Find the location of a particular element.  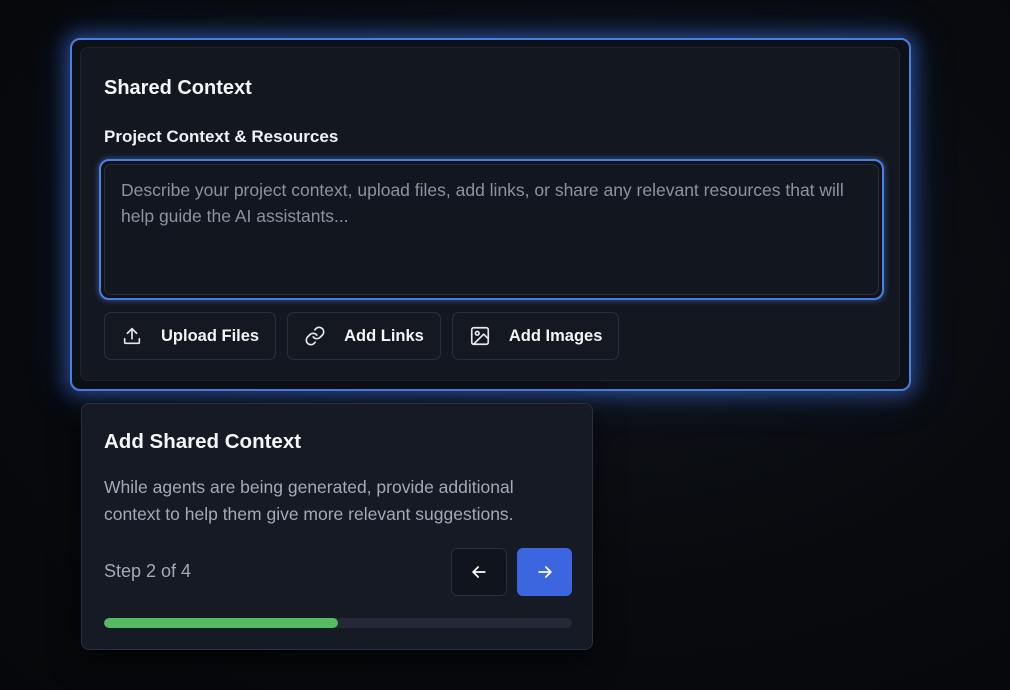

arrow-right-icon is located at coordinates (544, 572).